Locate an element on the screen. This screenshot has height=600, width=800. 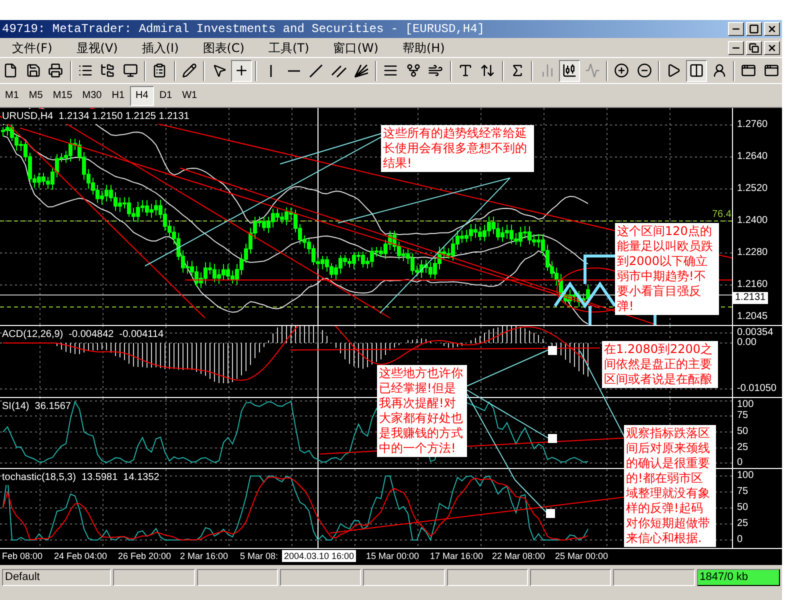
menu-item: 显视(V) is located at coordinates (97, 48).